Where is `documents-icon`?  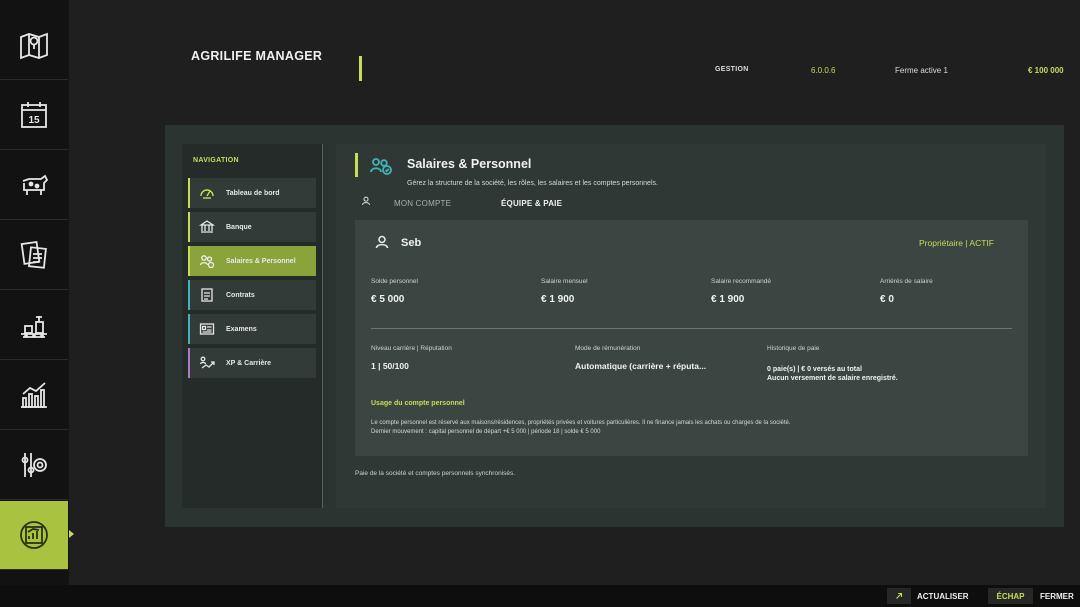 documents-icon is located at coordinates (34, 255).